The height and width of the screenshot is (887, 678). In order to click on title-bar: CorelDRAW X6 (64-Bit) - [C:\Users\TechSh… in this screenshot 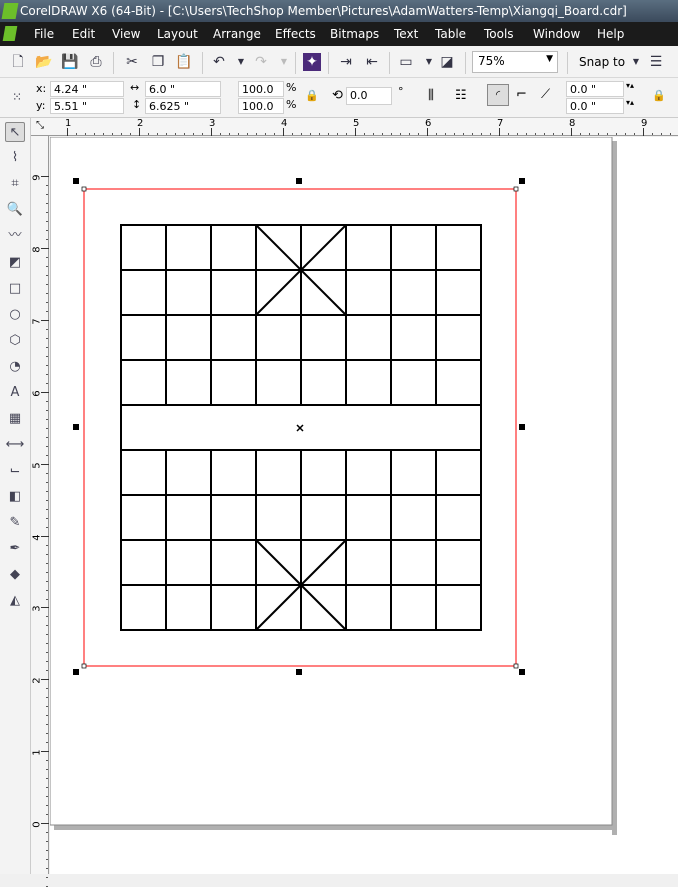, I will do `click(339, 11)`.